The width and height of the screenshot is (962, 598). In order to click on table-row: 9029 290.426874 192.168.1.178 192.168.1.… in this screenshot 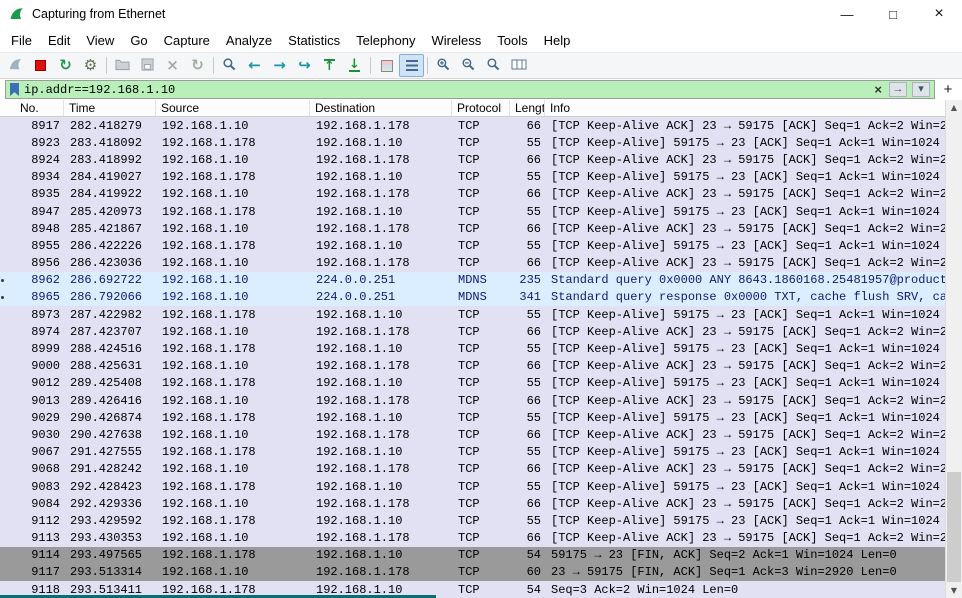, I will do `click(472, 418)`.